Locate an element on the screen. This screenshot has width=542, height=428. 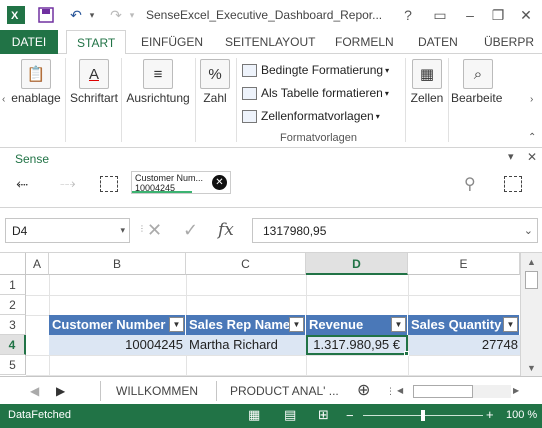
column-header-c: C is located at coordinates (246, 264).